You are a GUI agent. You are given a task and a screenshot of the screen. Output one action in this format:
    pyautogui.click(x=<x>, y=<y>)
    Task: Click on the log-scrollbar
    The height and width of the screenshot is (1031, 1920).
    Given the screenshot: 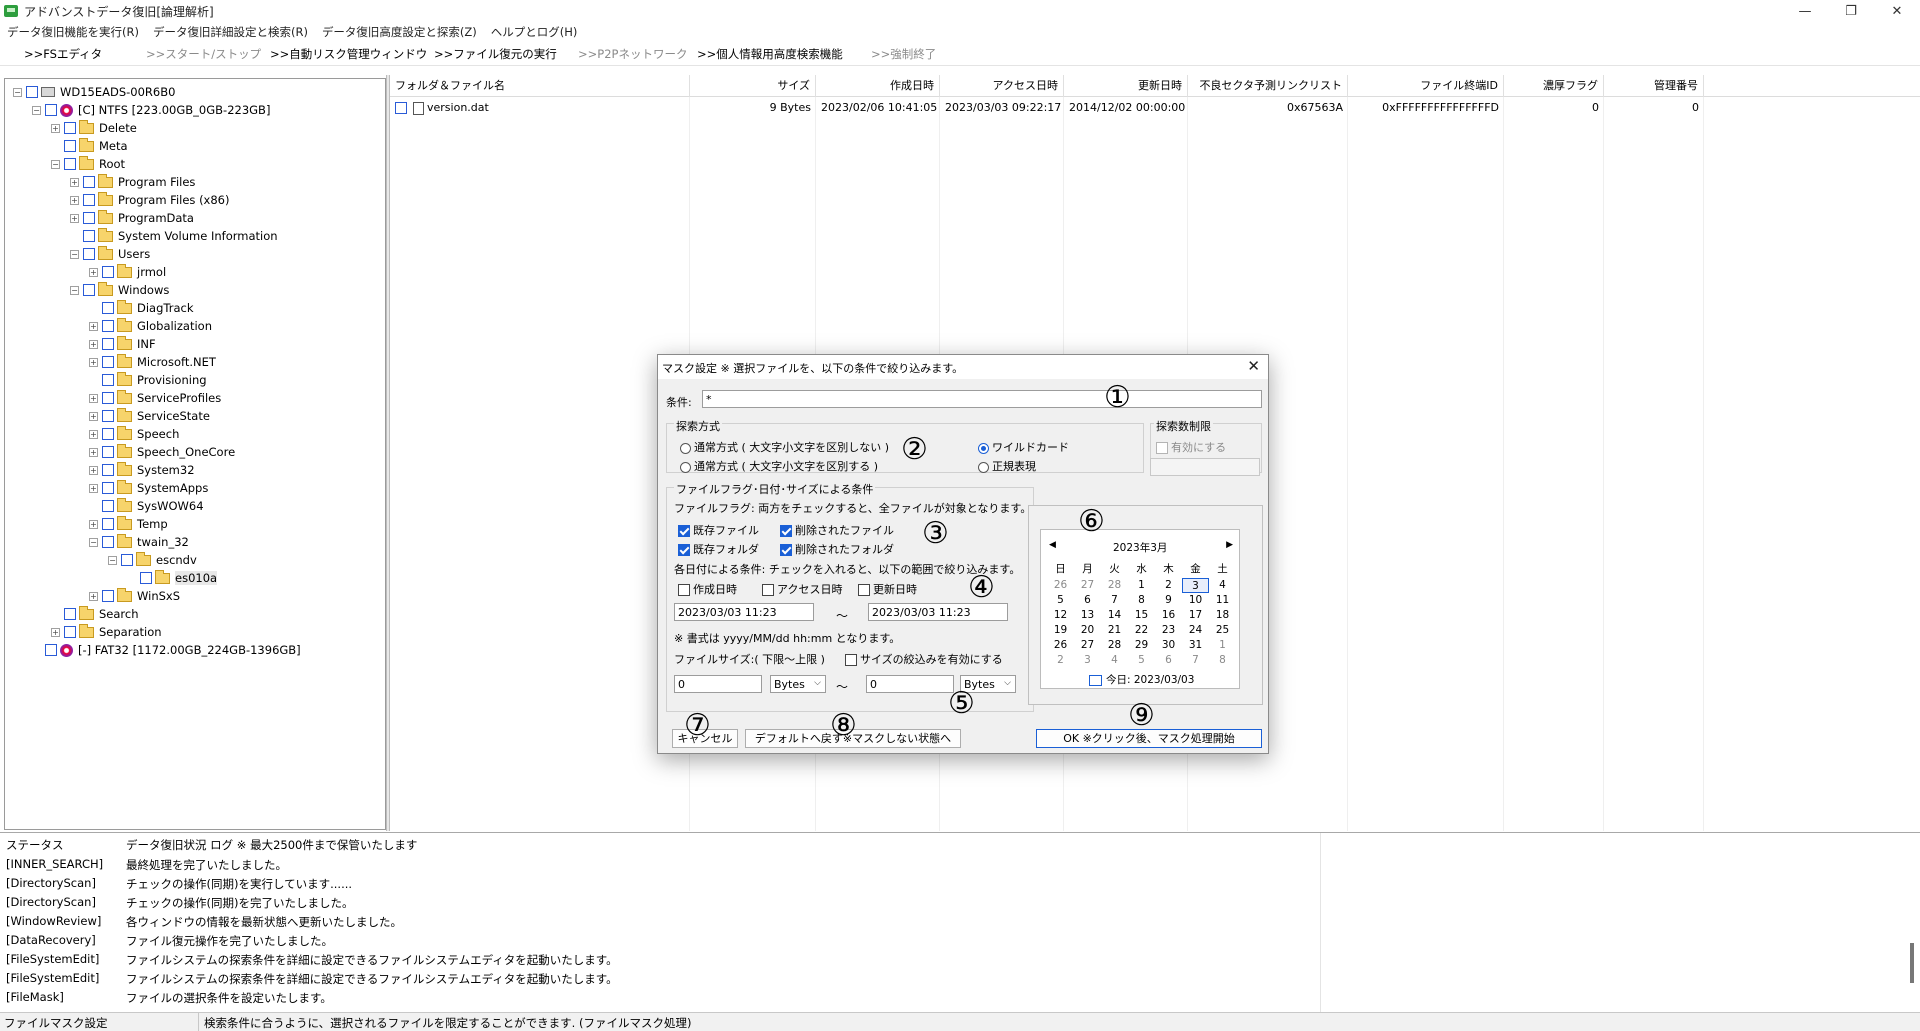 What is the action you would take?
    pyautogui.click(x=1912, y=963)
    